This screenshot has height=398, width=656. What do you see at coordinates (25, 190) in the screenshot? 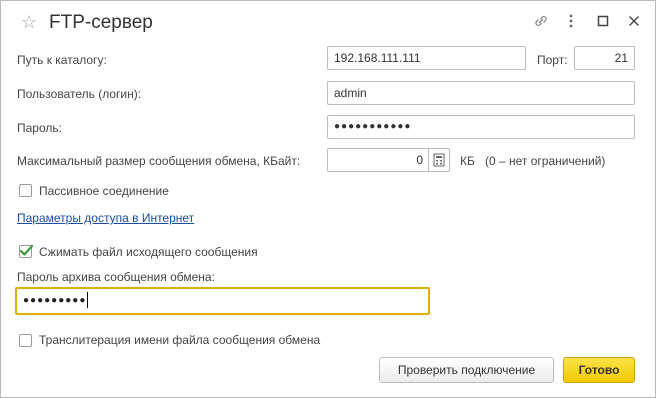
I see `passive-checkbox` at bounding box center [25, 190].